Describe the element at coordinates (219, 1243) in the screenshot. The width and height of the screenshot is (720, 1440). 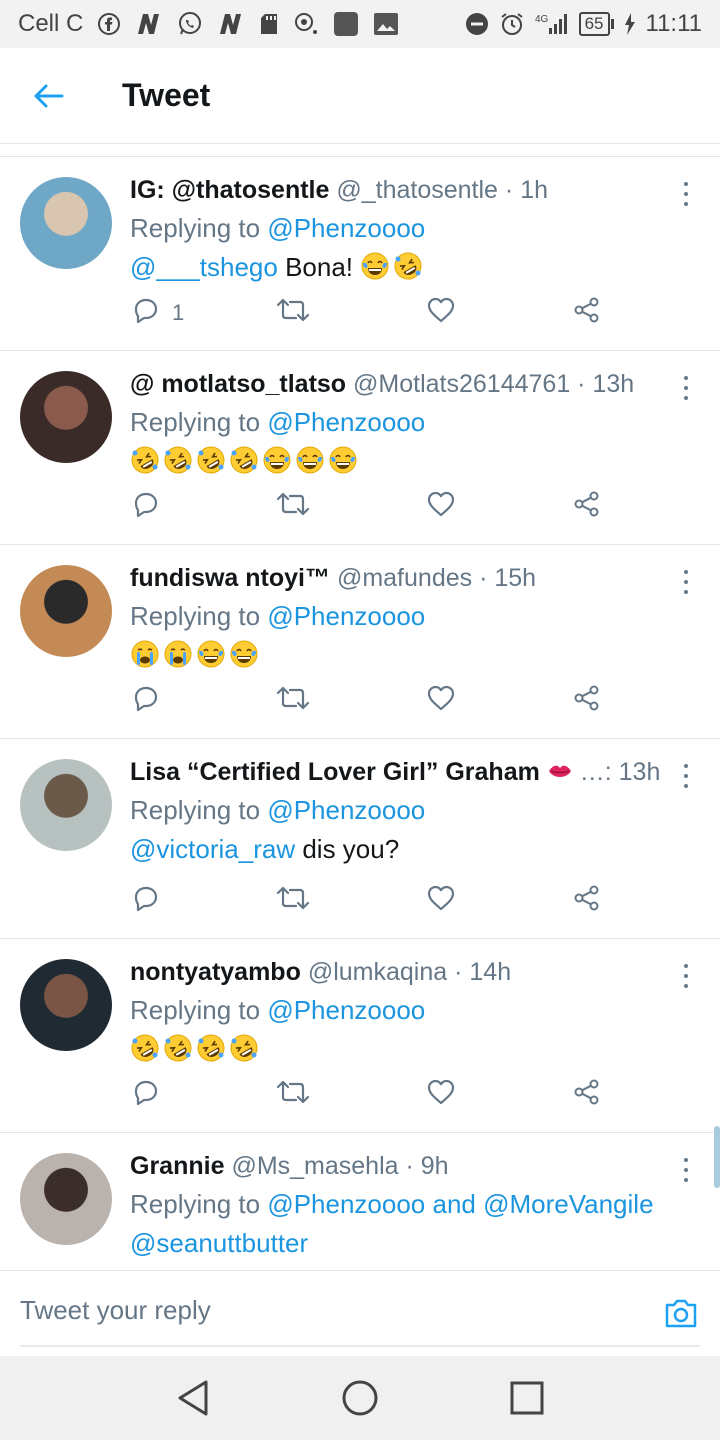
I see `body-mention: @seanuttbutter` at that location.